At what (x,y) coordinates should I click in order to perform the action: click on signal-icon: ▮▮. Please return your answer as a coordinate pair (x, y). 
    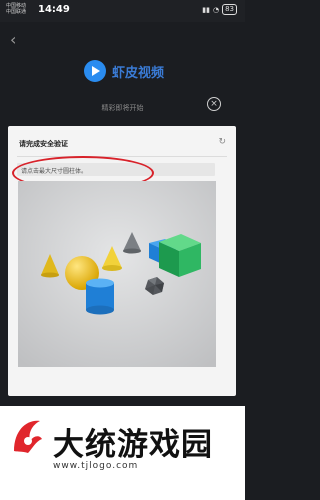
    Looking at the image, I should click on (206, 9).